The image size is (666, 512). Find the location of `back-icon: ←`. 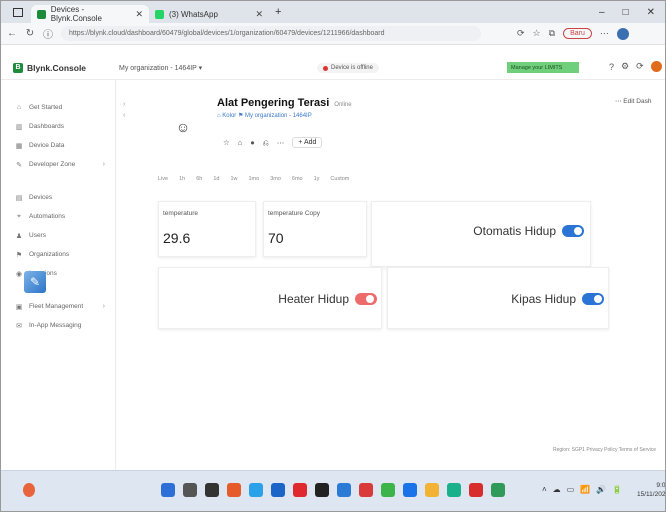

back-icon: ← is located at coordinates (12, 33).